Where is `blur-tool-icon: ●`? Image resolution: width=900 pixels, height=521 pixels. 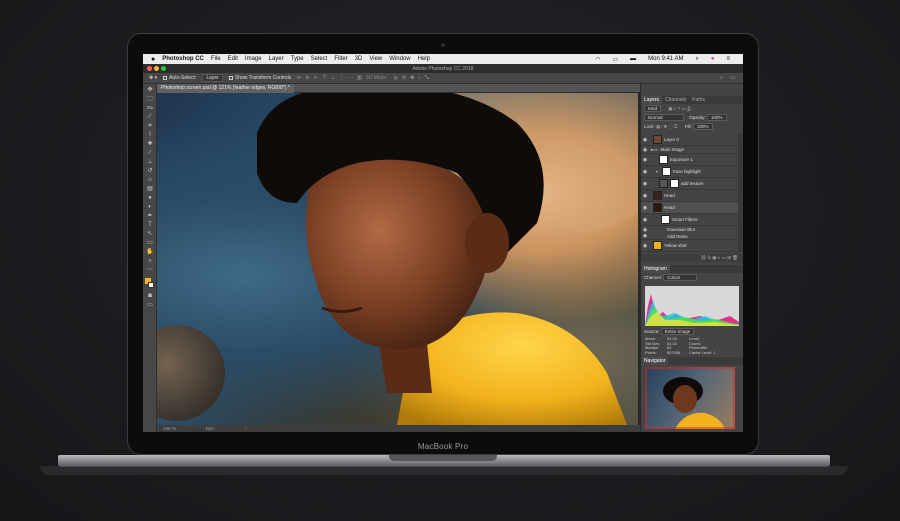
blur-tool-icon: ● is located at coordinates (150, 198).